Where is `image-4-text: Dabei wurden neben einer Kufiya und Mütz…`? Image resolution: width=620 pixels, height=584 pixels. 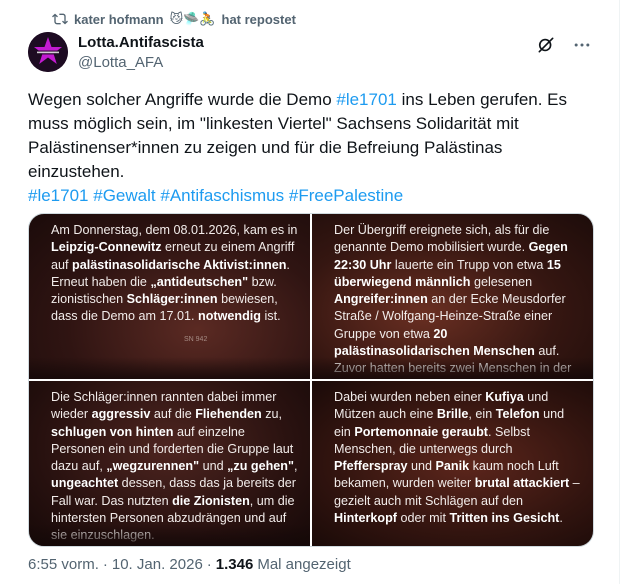
image-4-text: Dabei wurden neben einer Kufiya und Mütz… is located at coordinates (458, 458).